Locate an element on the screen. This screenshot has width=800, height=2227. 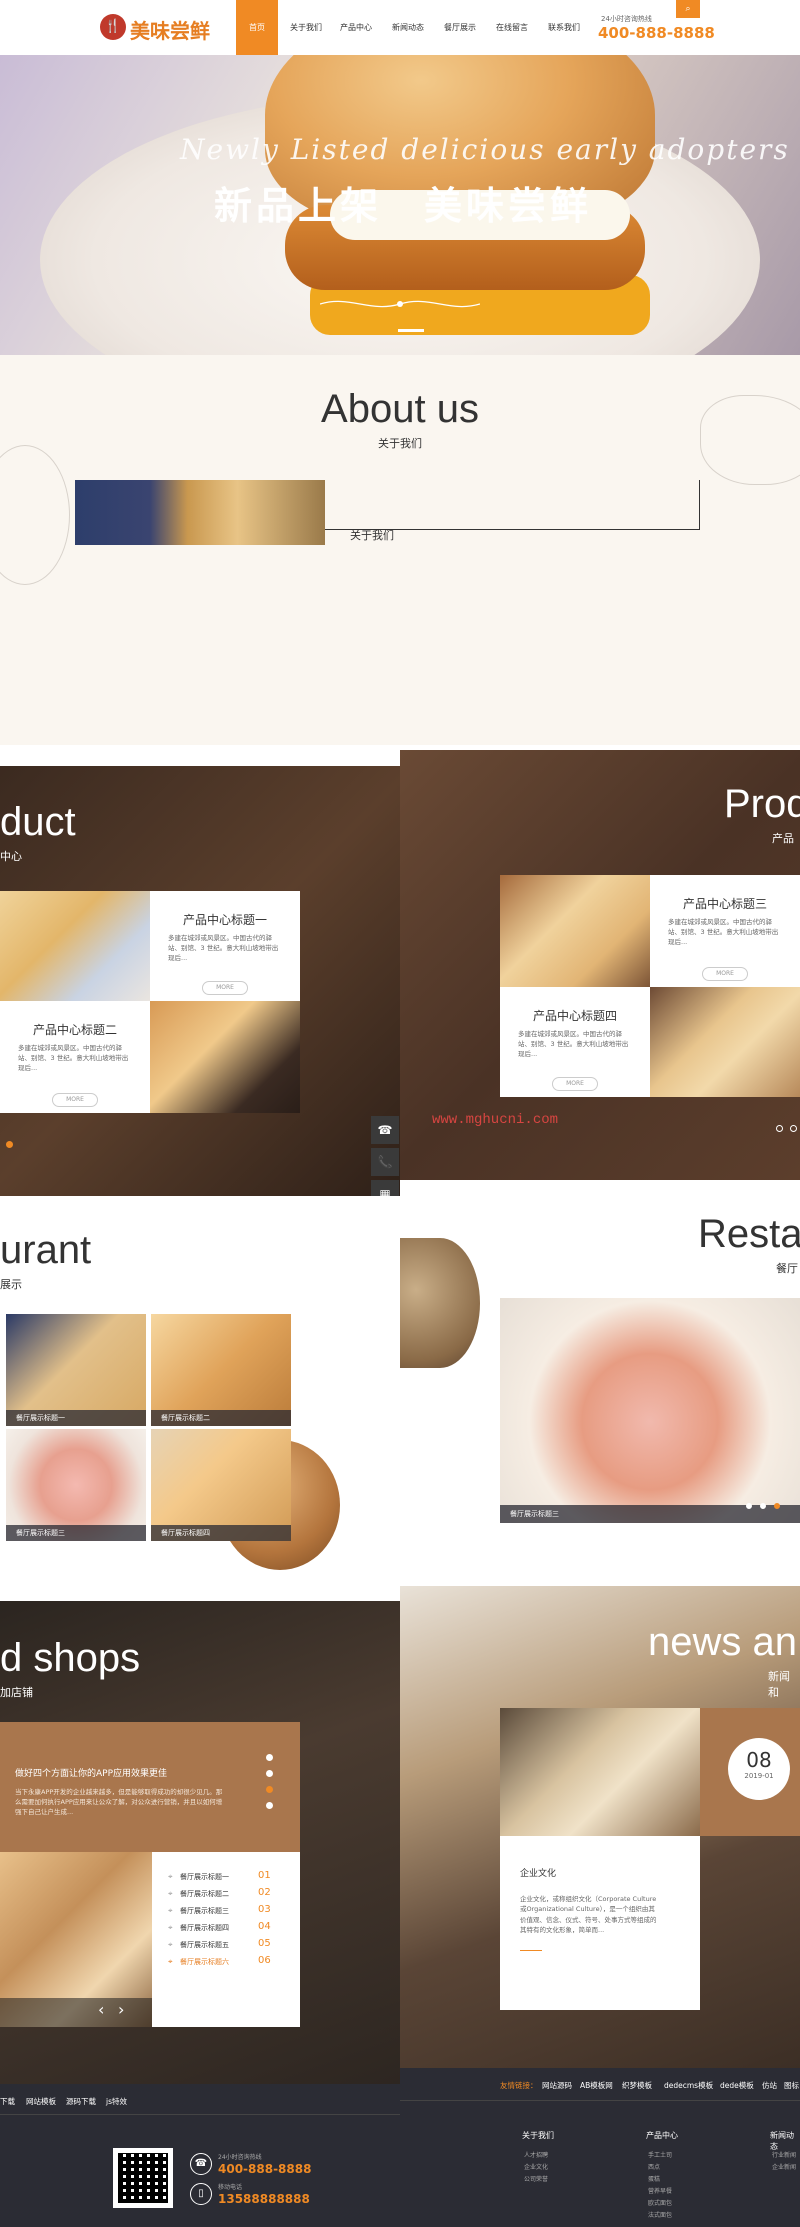
shop-item: 餐厅展示标题五 is located at coordinates (204, 1945).